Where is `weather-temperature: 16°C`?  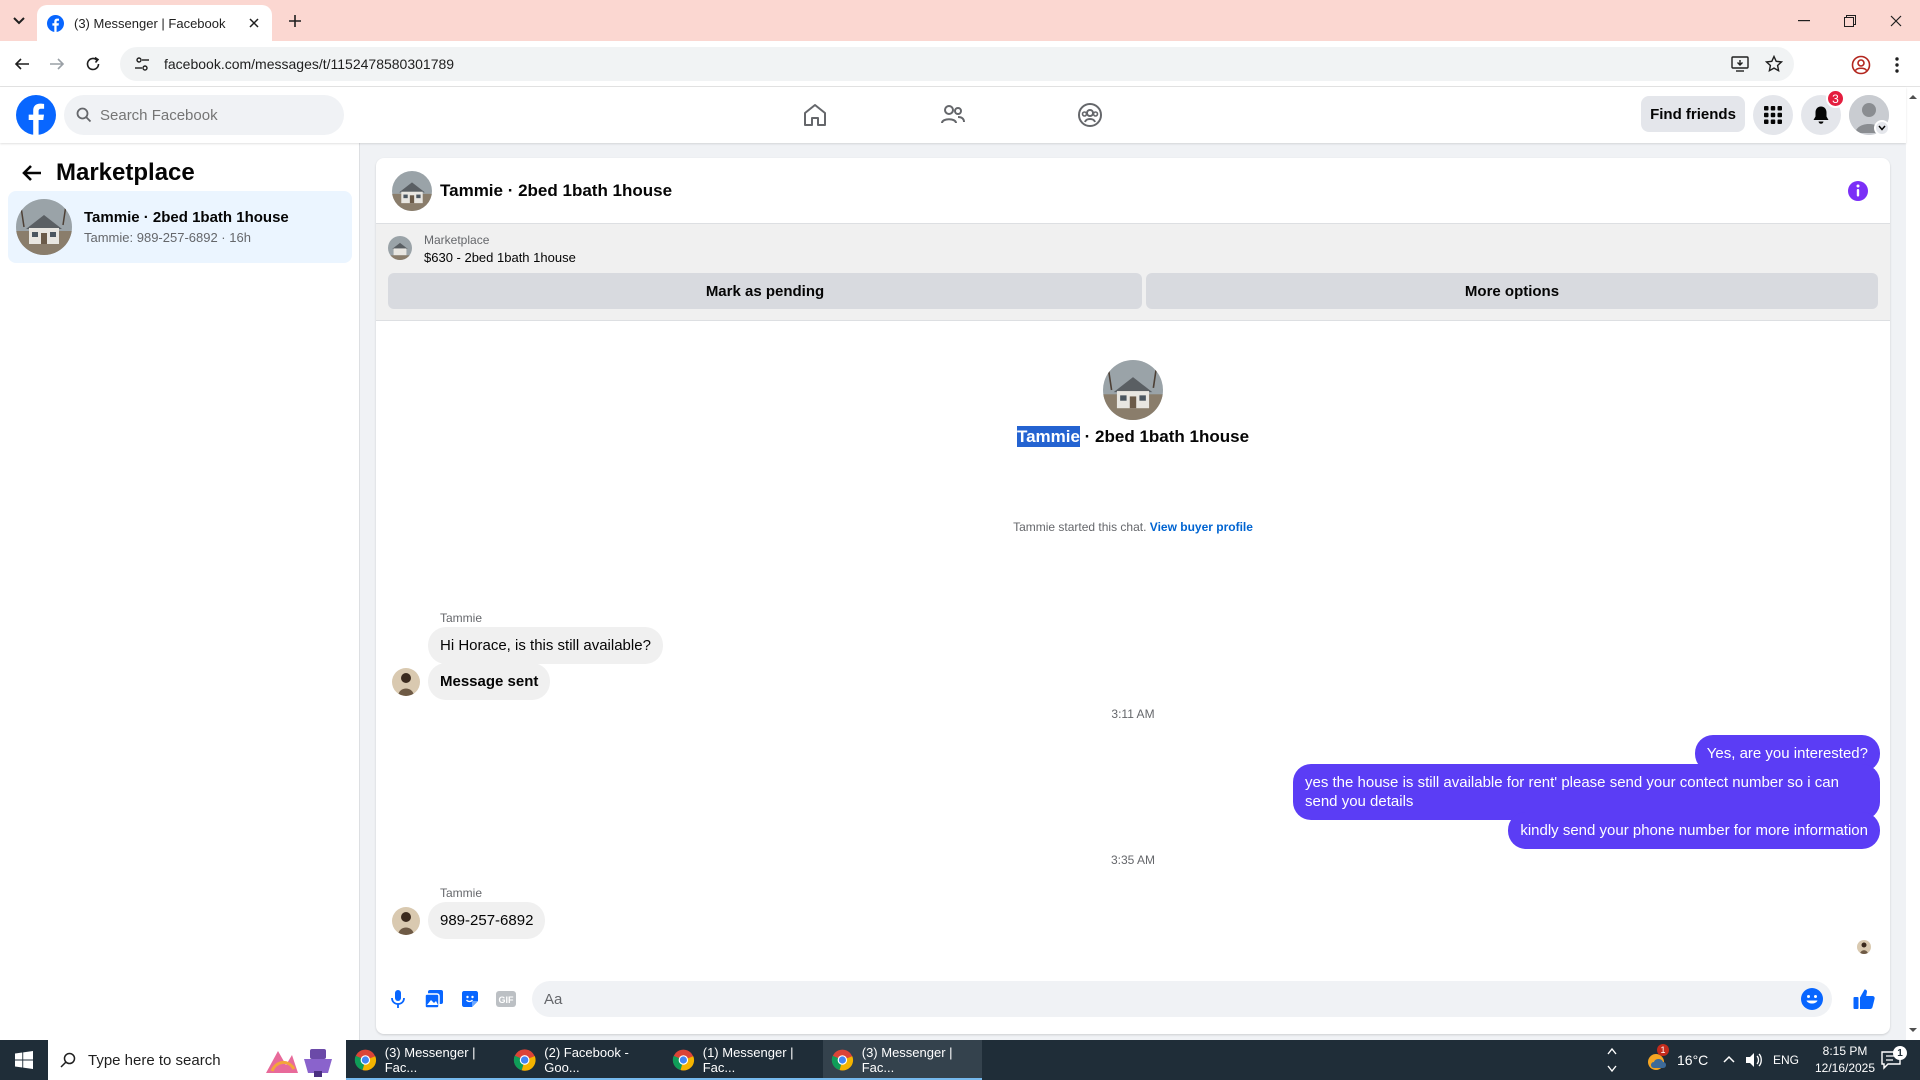 weather-temperature: 16°C is located at coordinates (1692, 1060).